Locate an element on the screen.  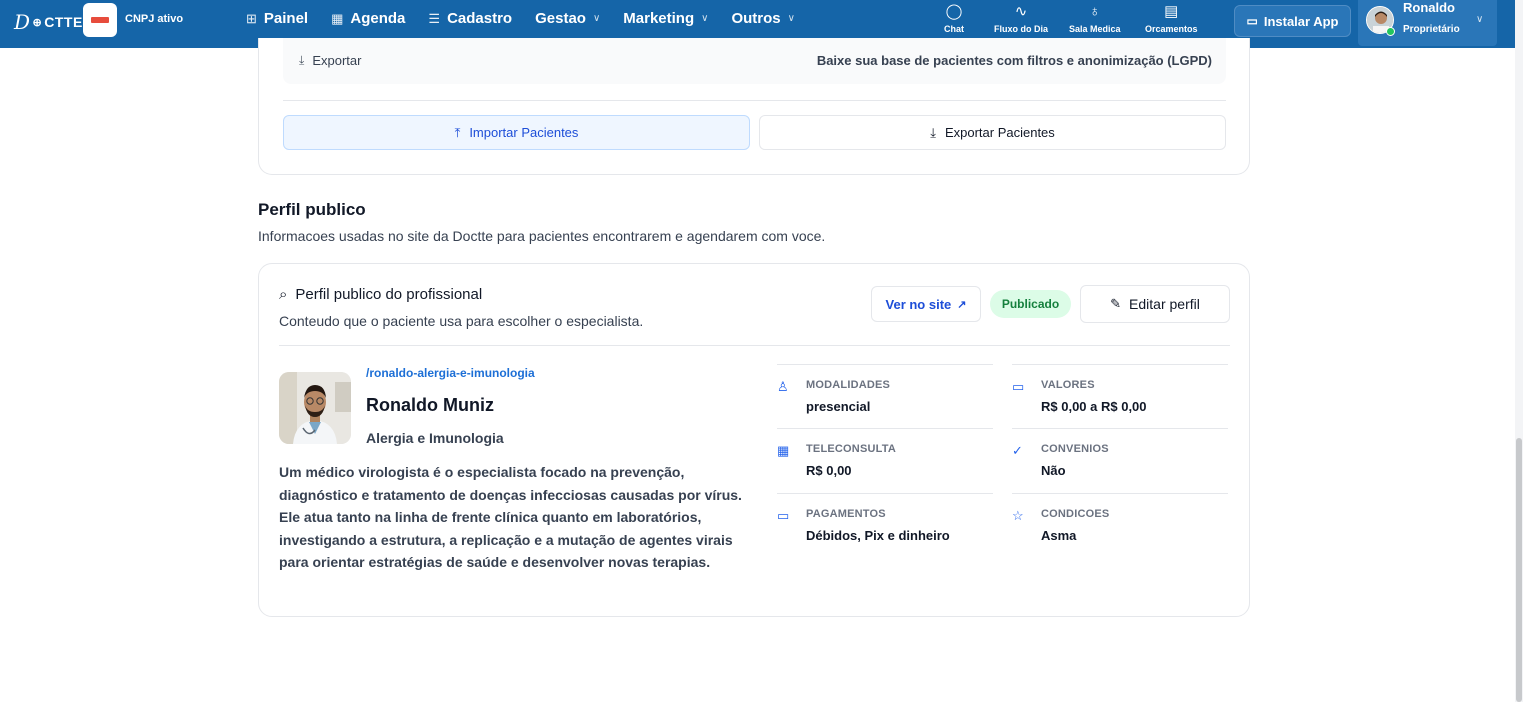
nav-marketing: Marketing ∨ is located at coordinates (665, 18).